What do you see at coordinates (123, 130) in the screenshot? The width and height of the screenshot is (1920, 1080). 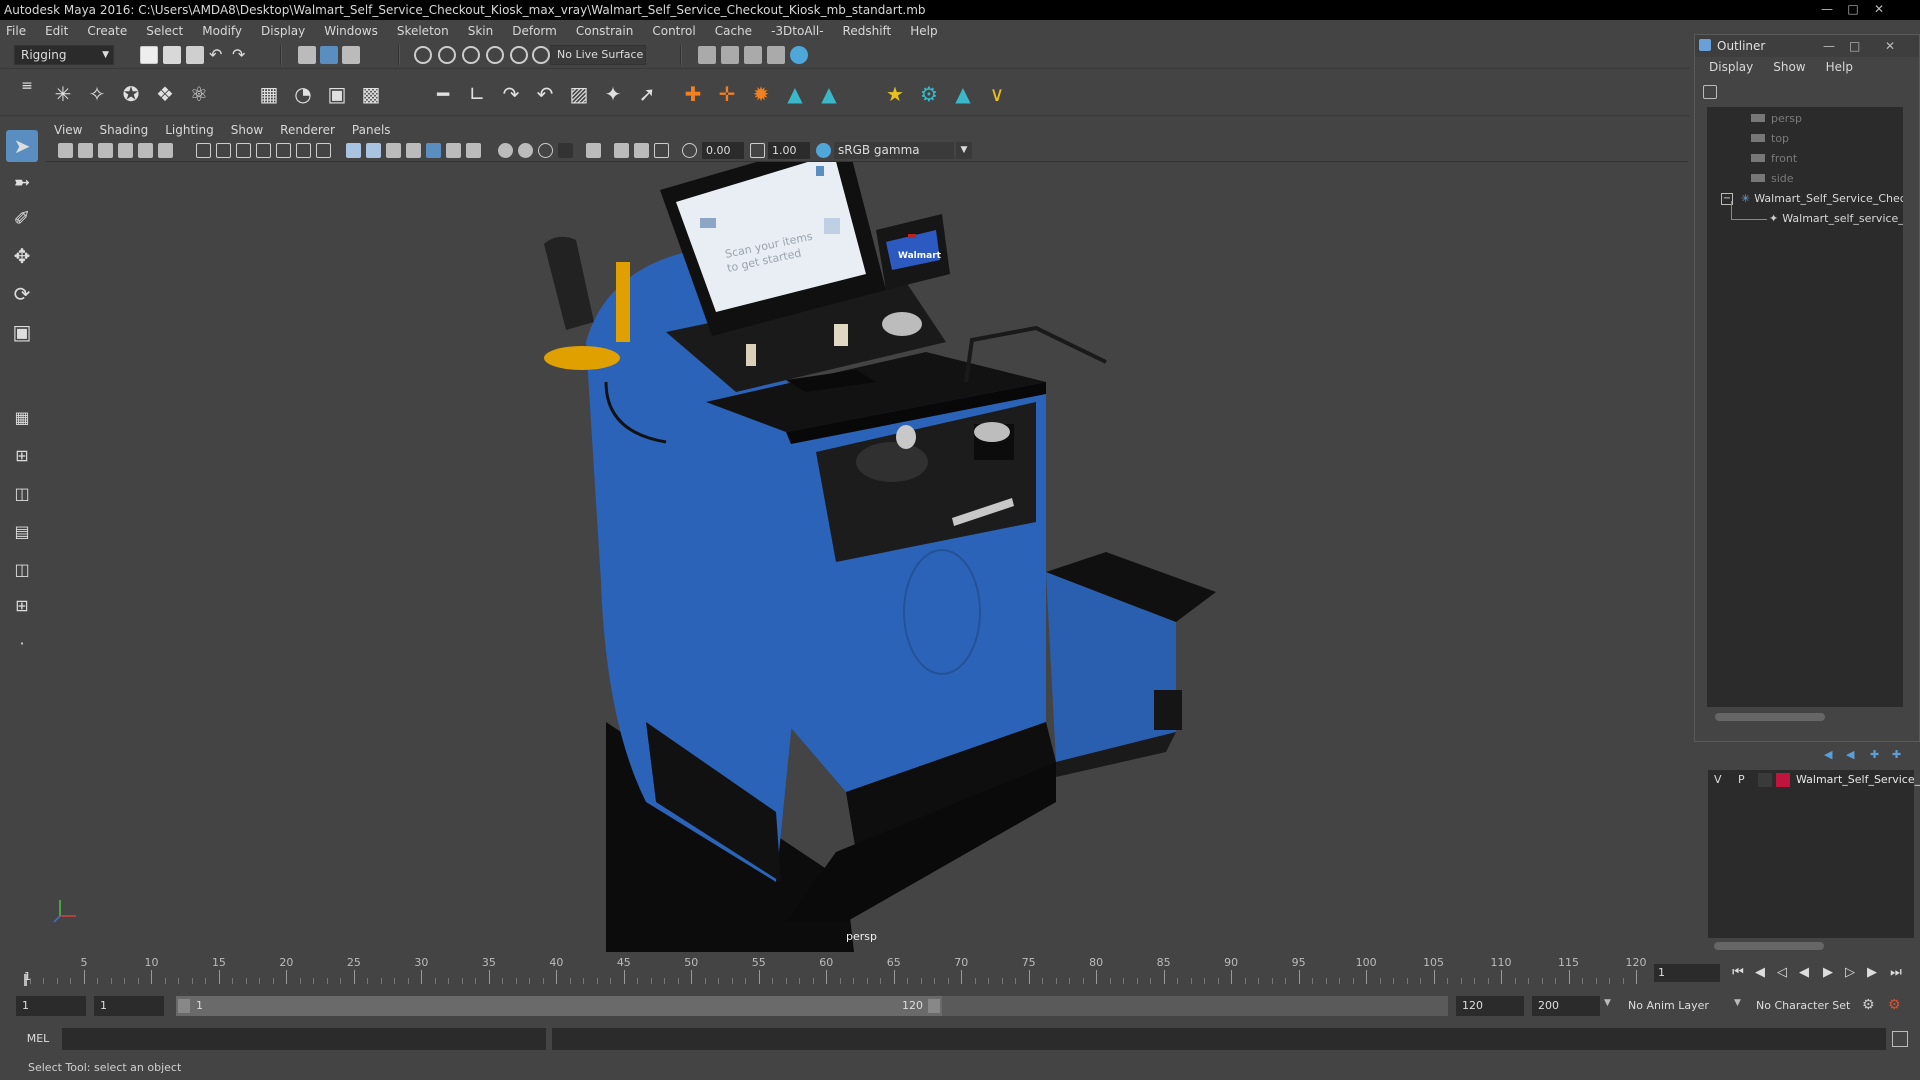 I see `panel-menu-shading: Shading` at bounding box center [123, 130].